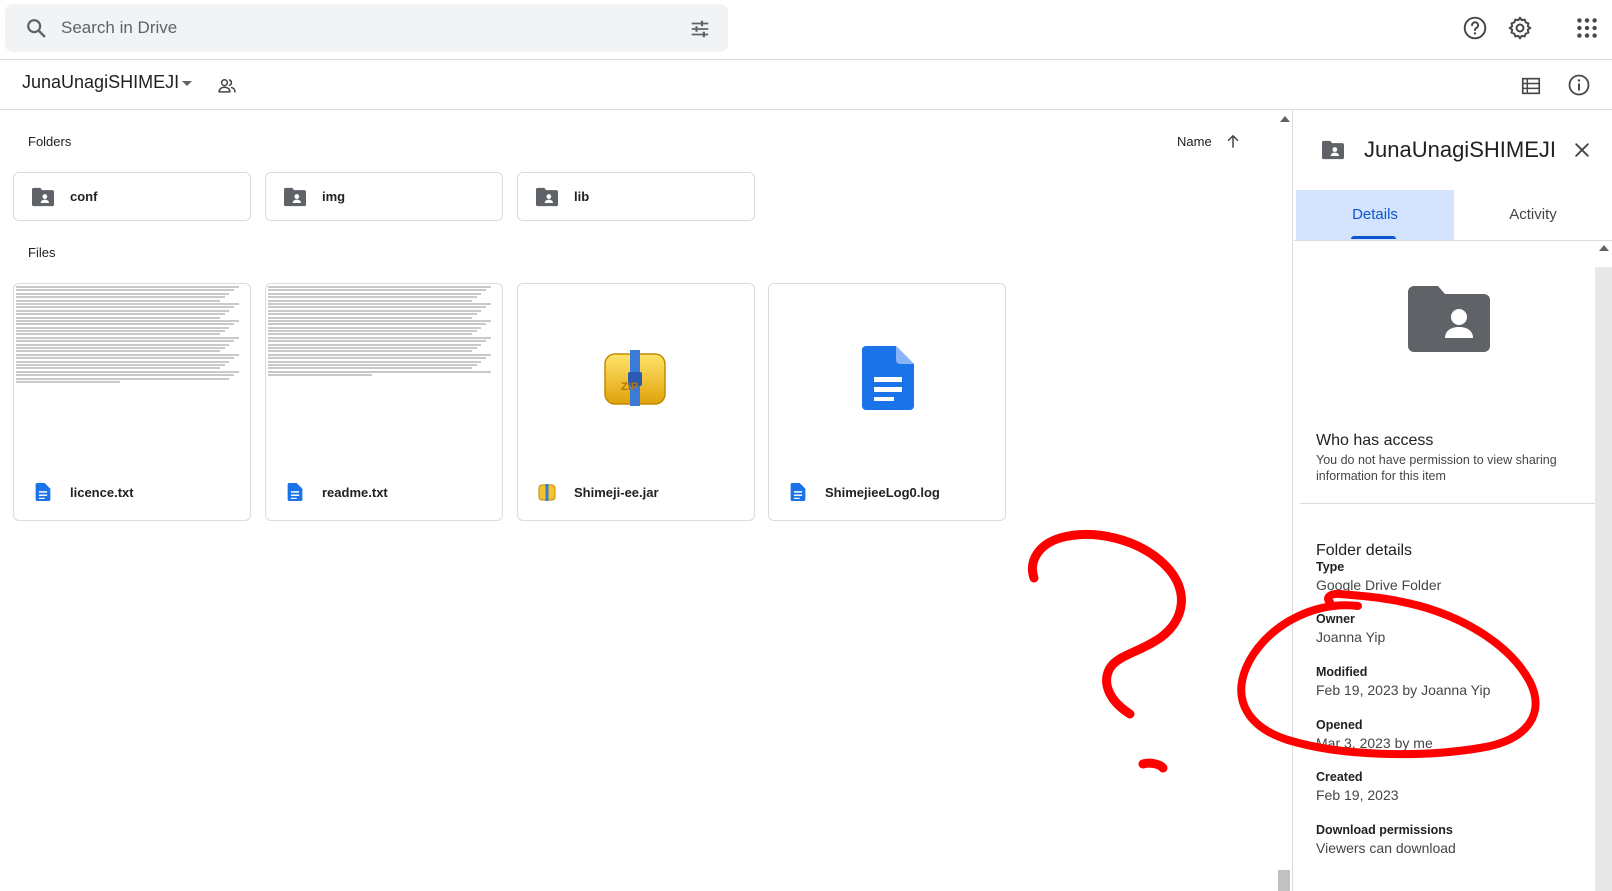  Describe the element at coordinates (1351, 637) in the screenshot. I see `owner-value: Joanna Yip` at that location.